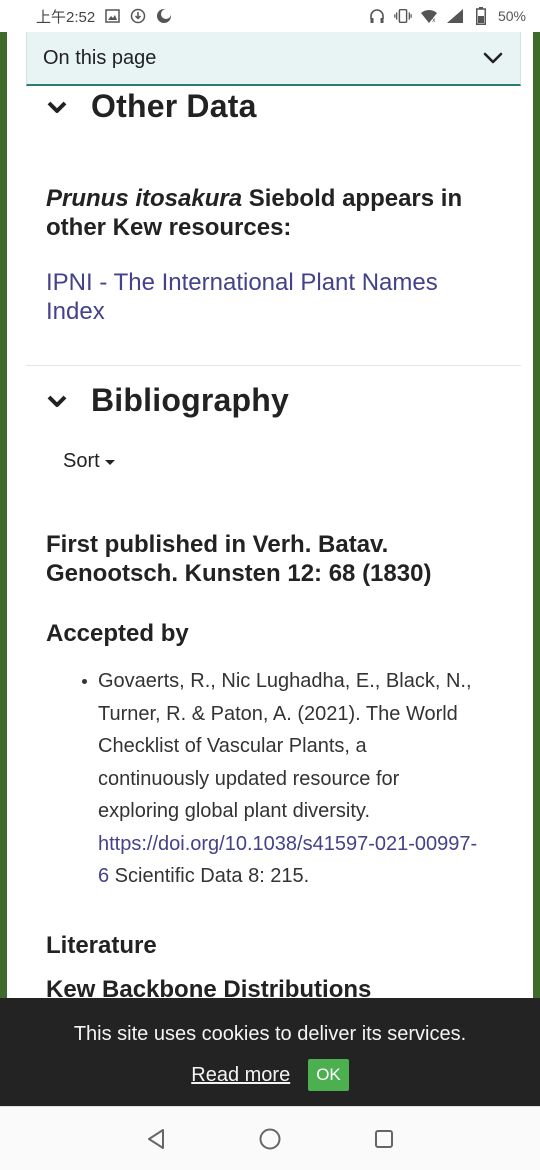 The image size is (540, 1170). What do you see at coordinates (81, 461) in the screenshot?
I see `sort-label: Sort` at bounding box center [81, 461].